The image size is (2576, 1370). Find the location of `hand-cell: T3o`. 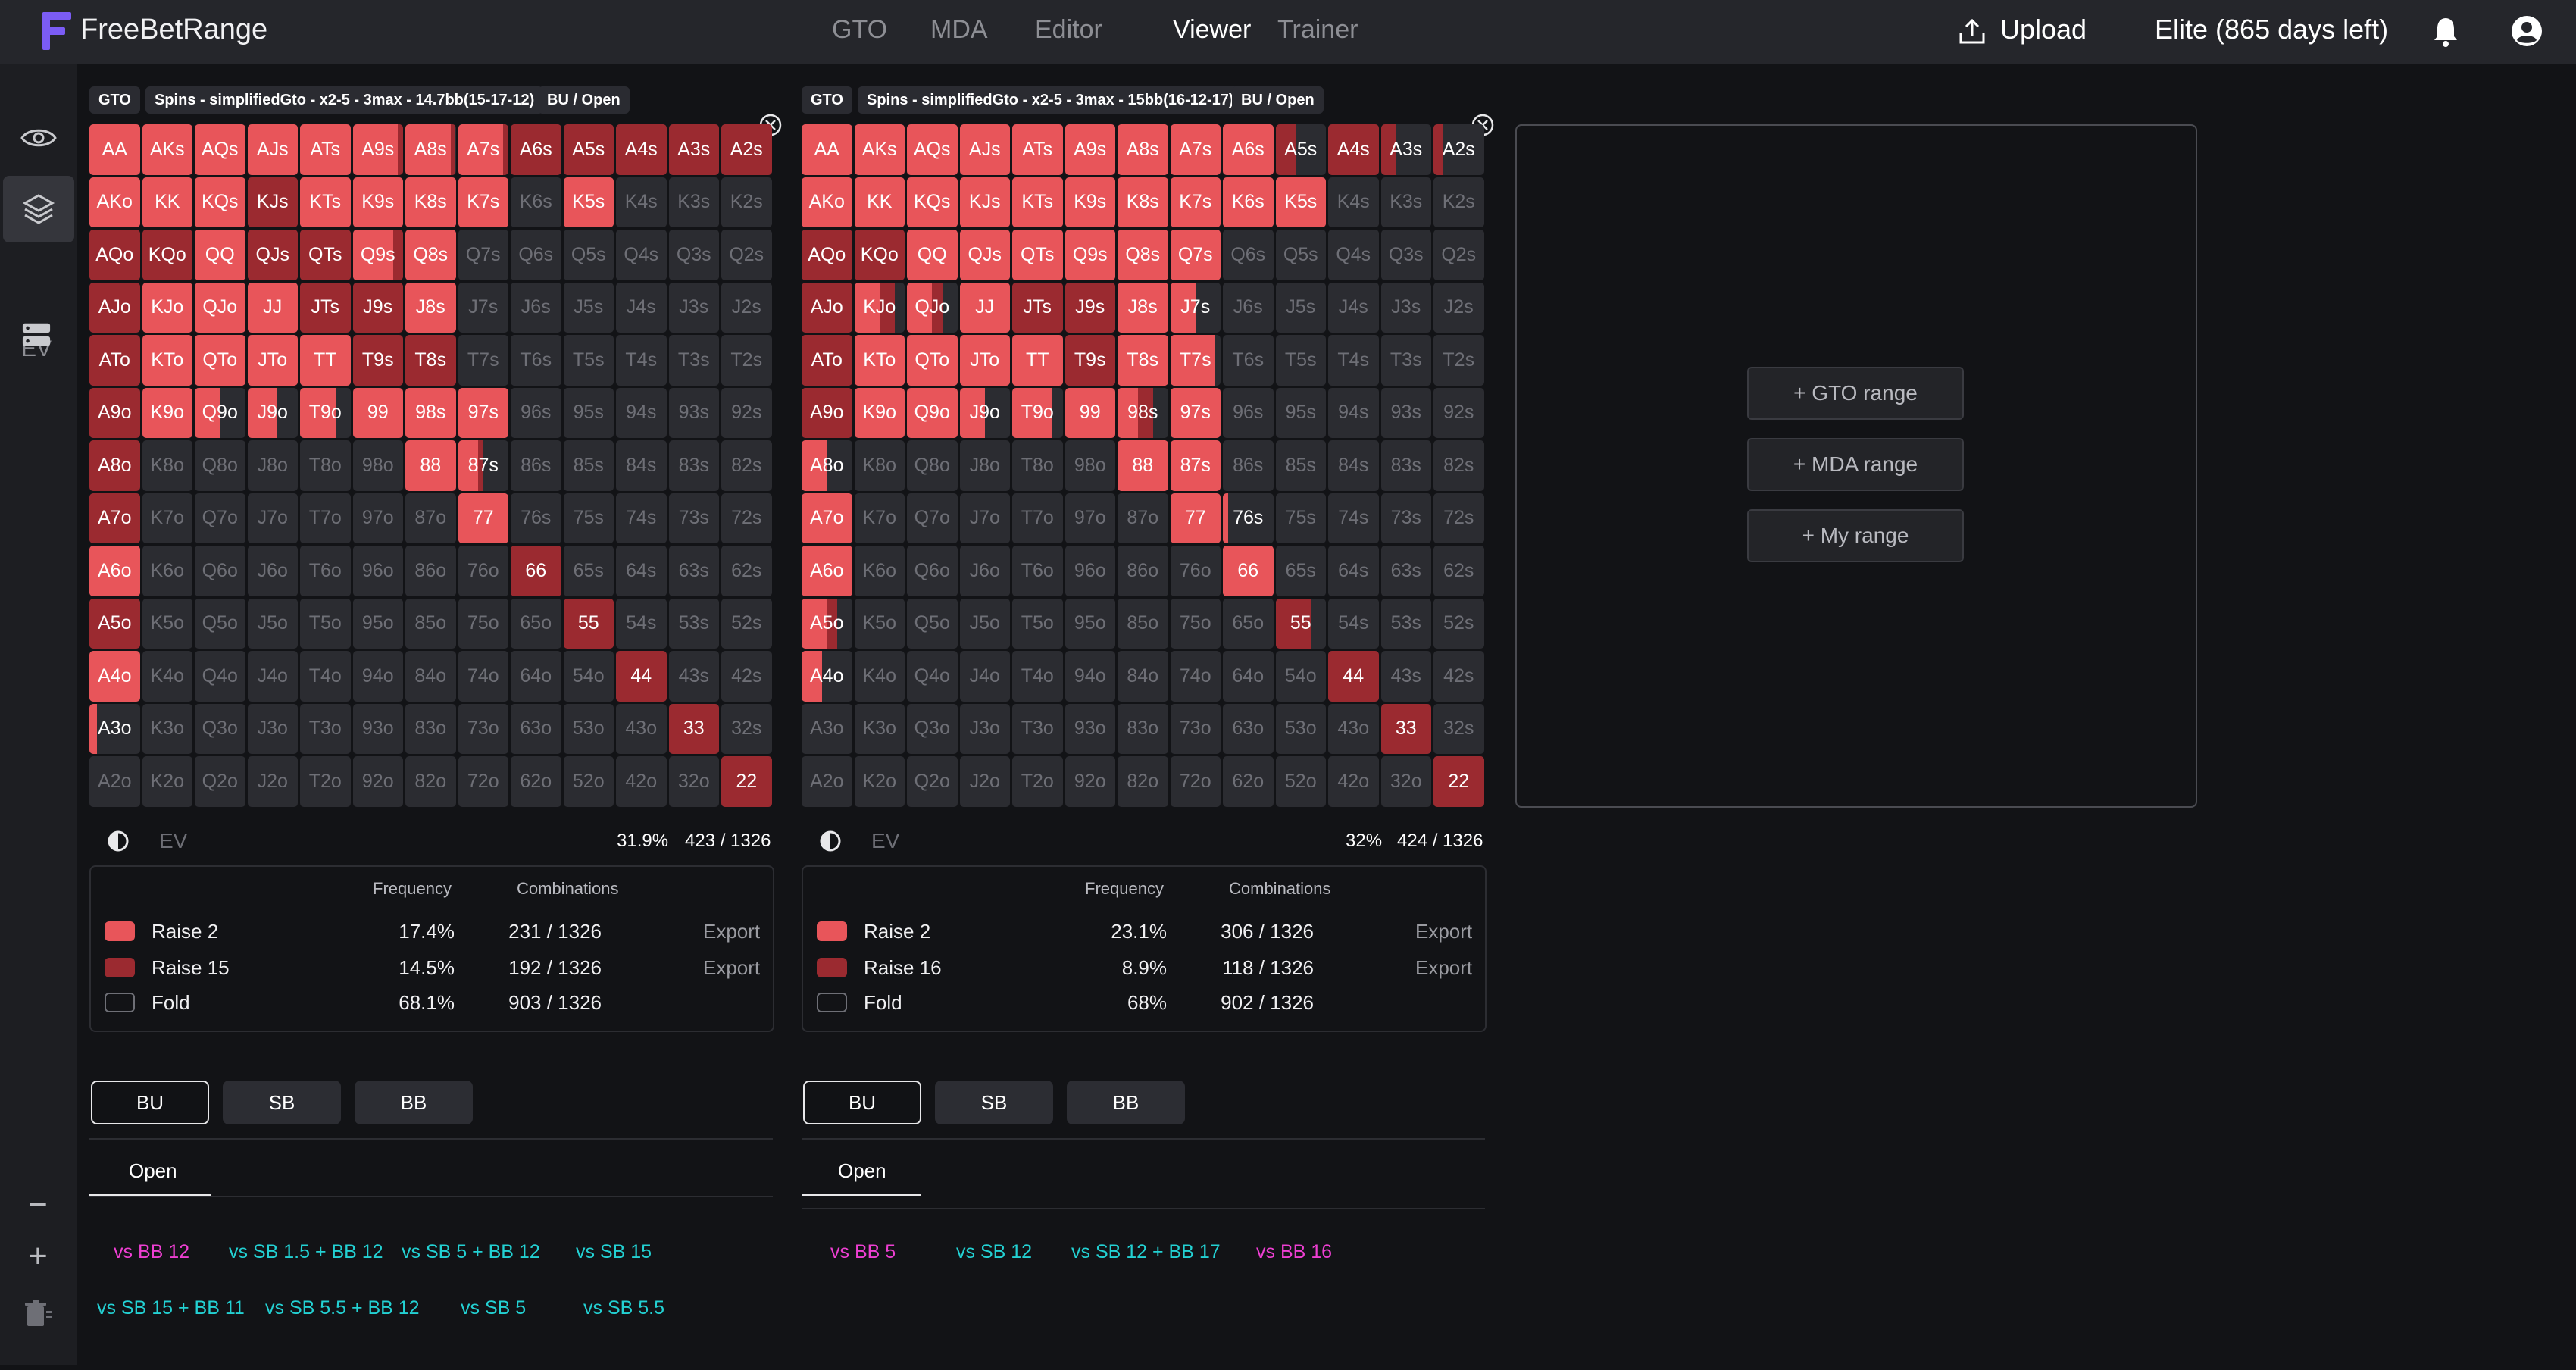

hand-cell: T3o is located at coordinates (1037, 728).